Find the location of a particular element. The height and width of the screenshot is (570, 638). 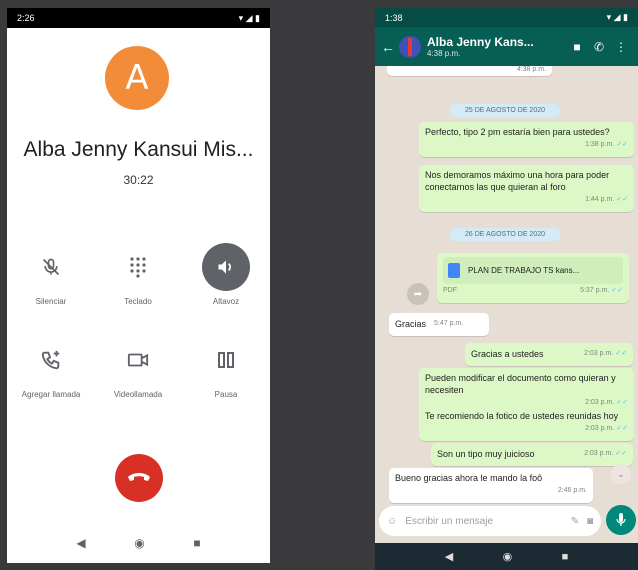

emoji-icon: ☺ is located at coordinates (392, 521).